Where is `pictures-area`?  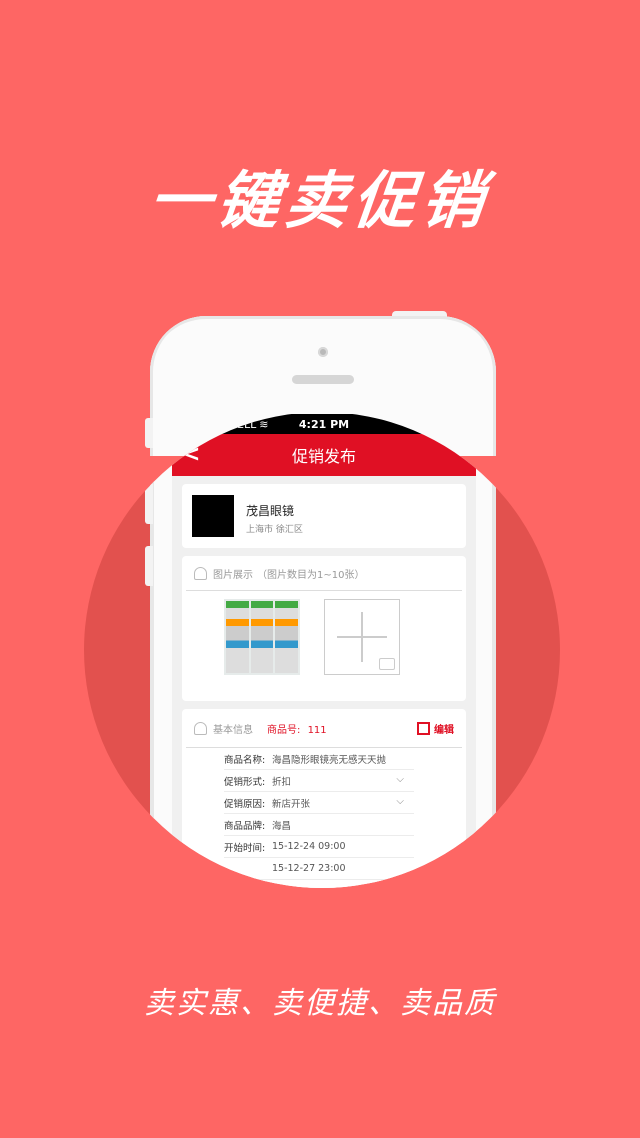 pictures-area is located at coordinates (324, 646).